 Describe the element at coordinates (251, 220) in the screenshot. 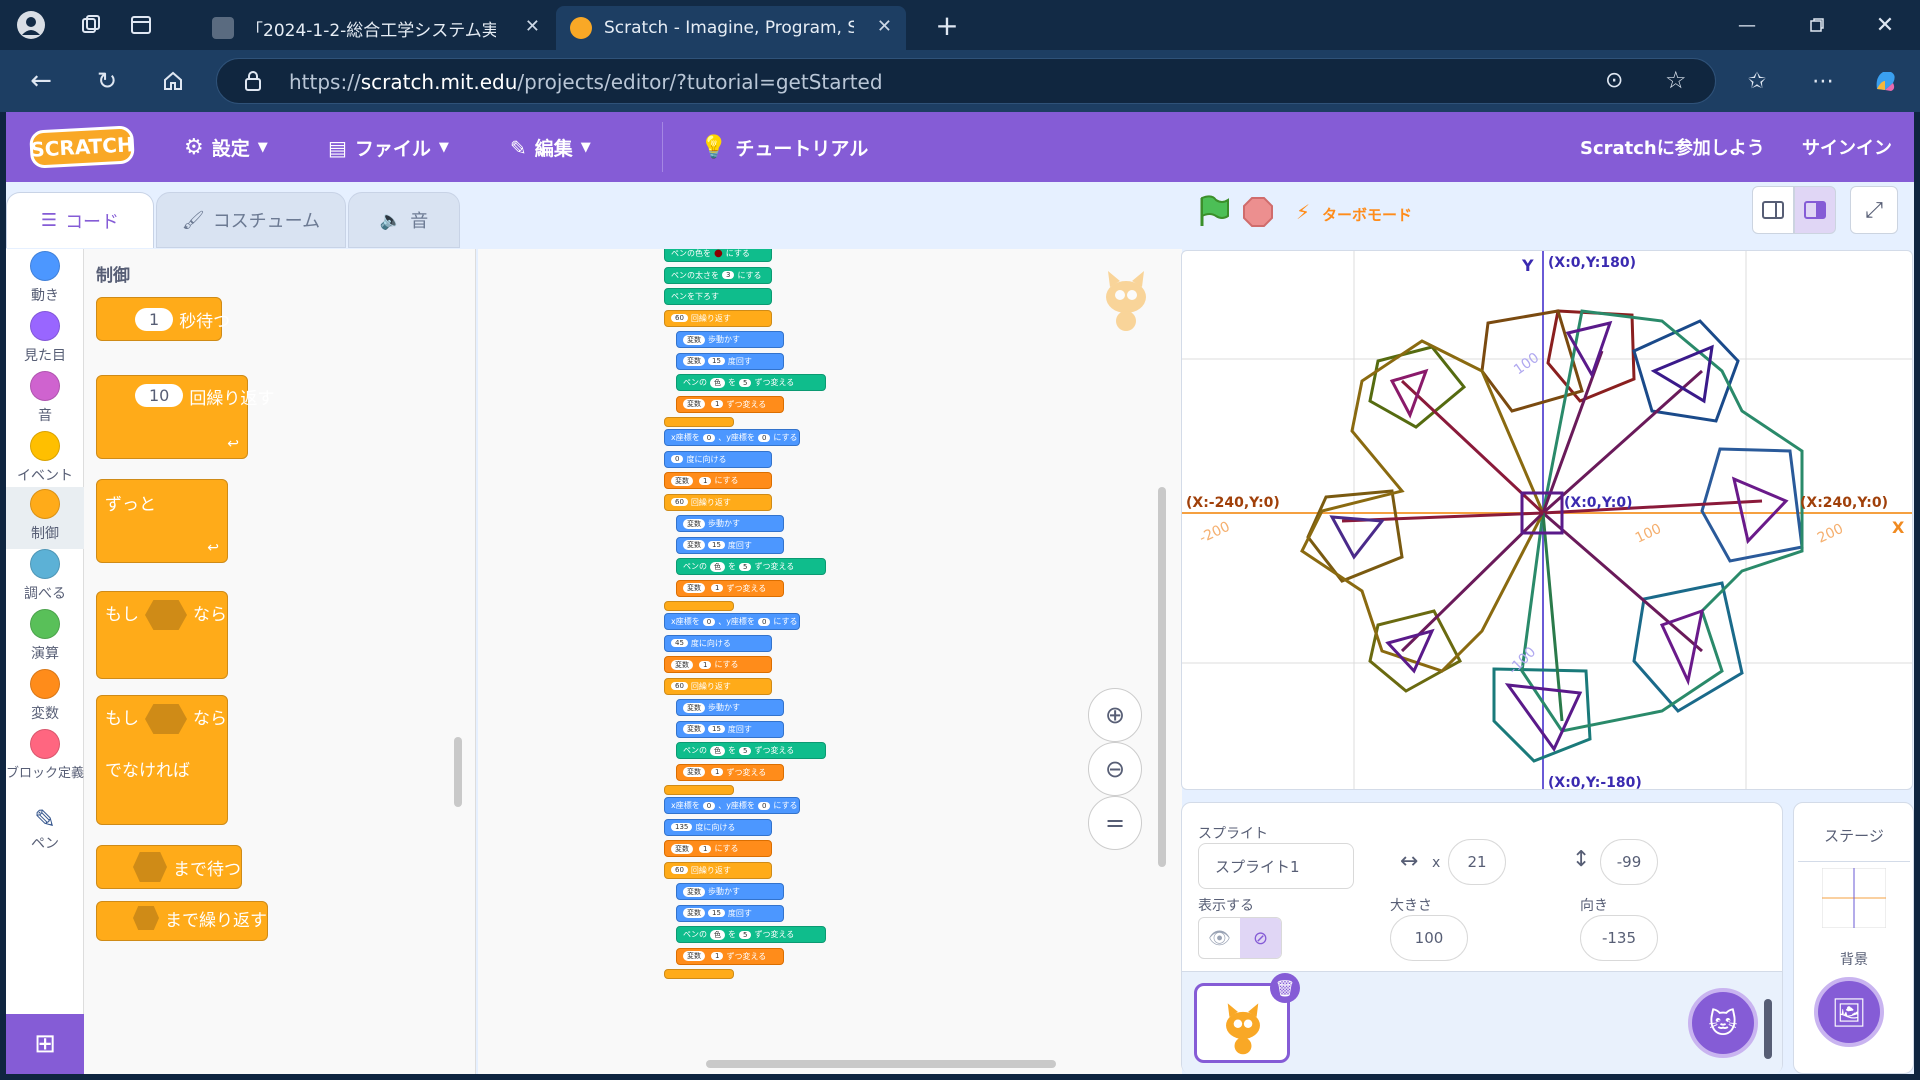

I see `tab-costumes: 🖌 コスチューム` at that location.